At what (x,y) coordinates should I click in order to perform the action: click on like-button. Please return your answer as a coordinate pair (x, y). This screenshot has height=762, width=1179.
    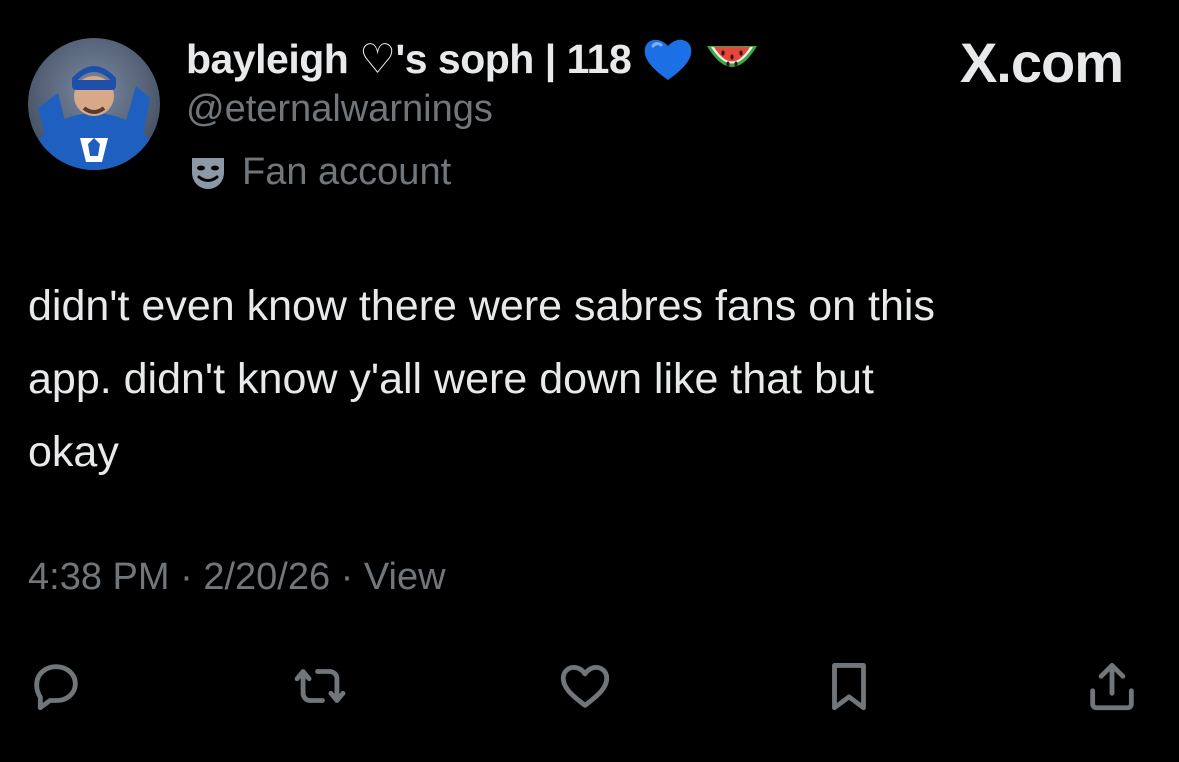
    Looking at the image, I should click on (585, 686).